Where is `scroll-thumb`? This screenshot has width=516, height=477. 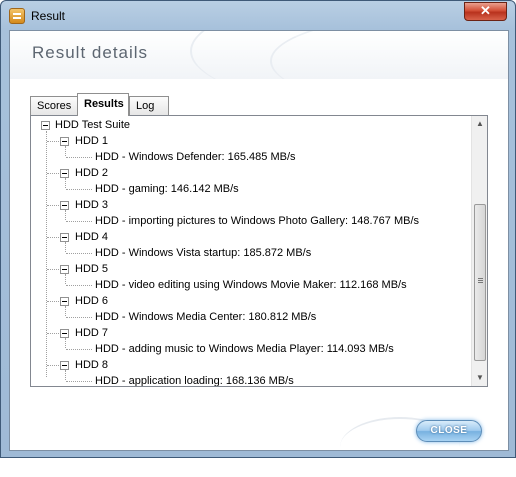
scroll-thumb is located at coordinates (480, 282).